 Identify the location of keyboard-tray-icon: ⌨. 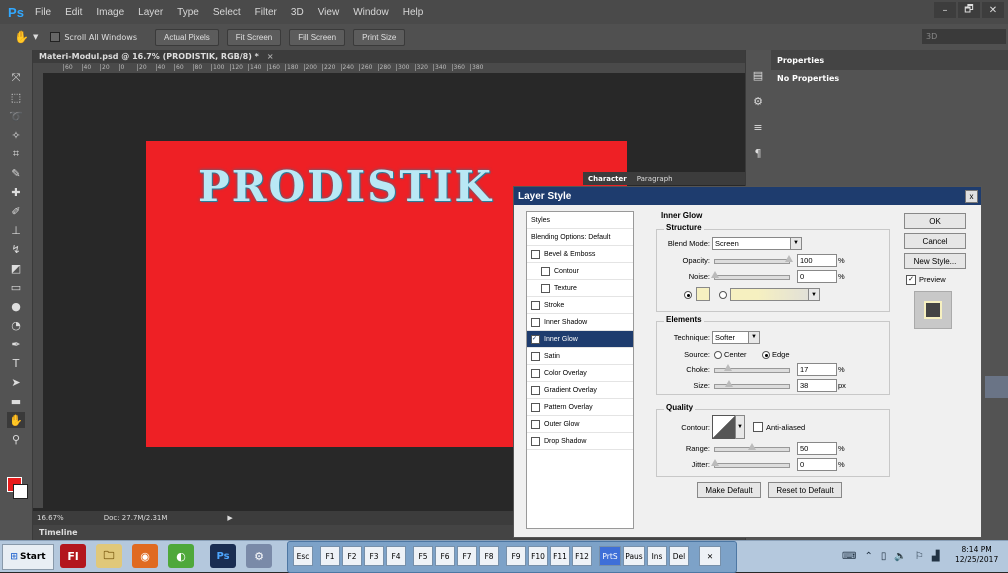
(849, 556).